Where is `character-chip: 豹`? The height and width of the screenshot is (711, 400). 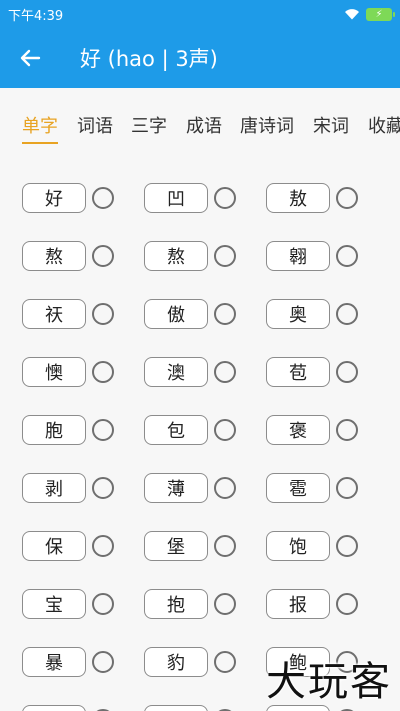
character-chip: 豹 is located at coordinates (176, 662).